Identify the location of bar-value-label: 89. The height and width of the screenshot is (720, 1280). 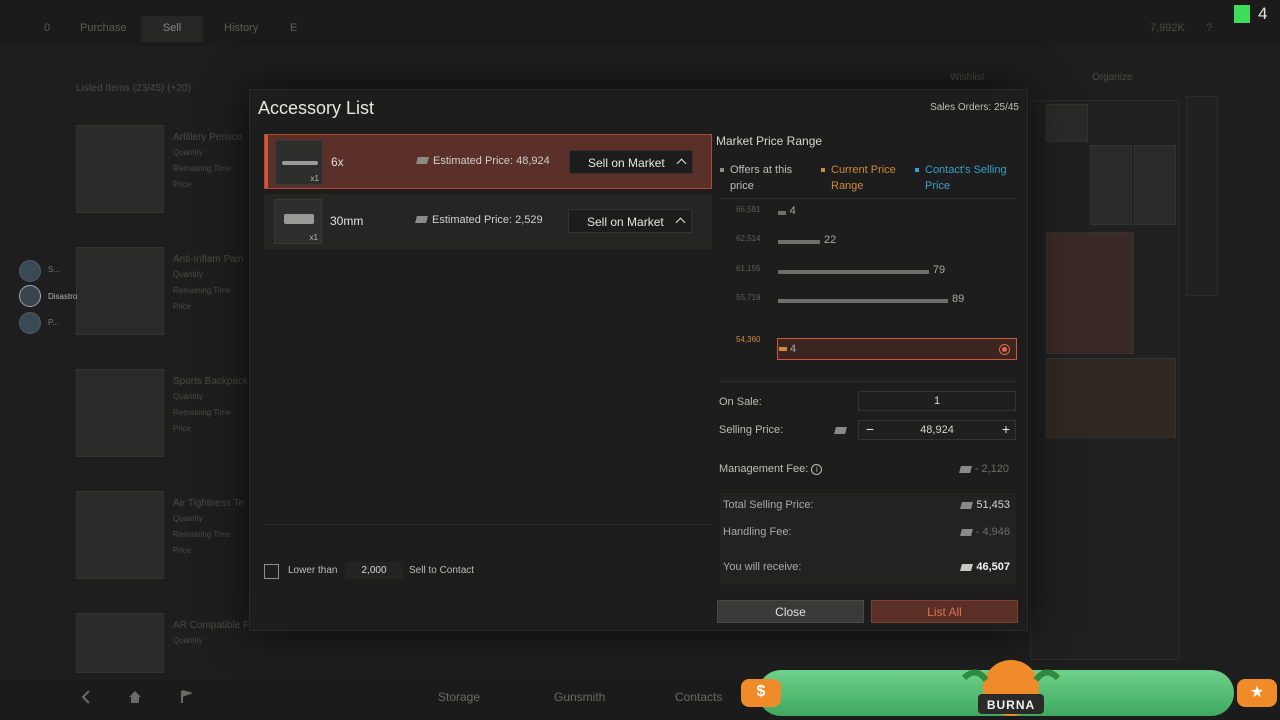
(958, 298).